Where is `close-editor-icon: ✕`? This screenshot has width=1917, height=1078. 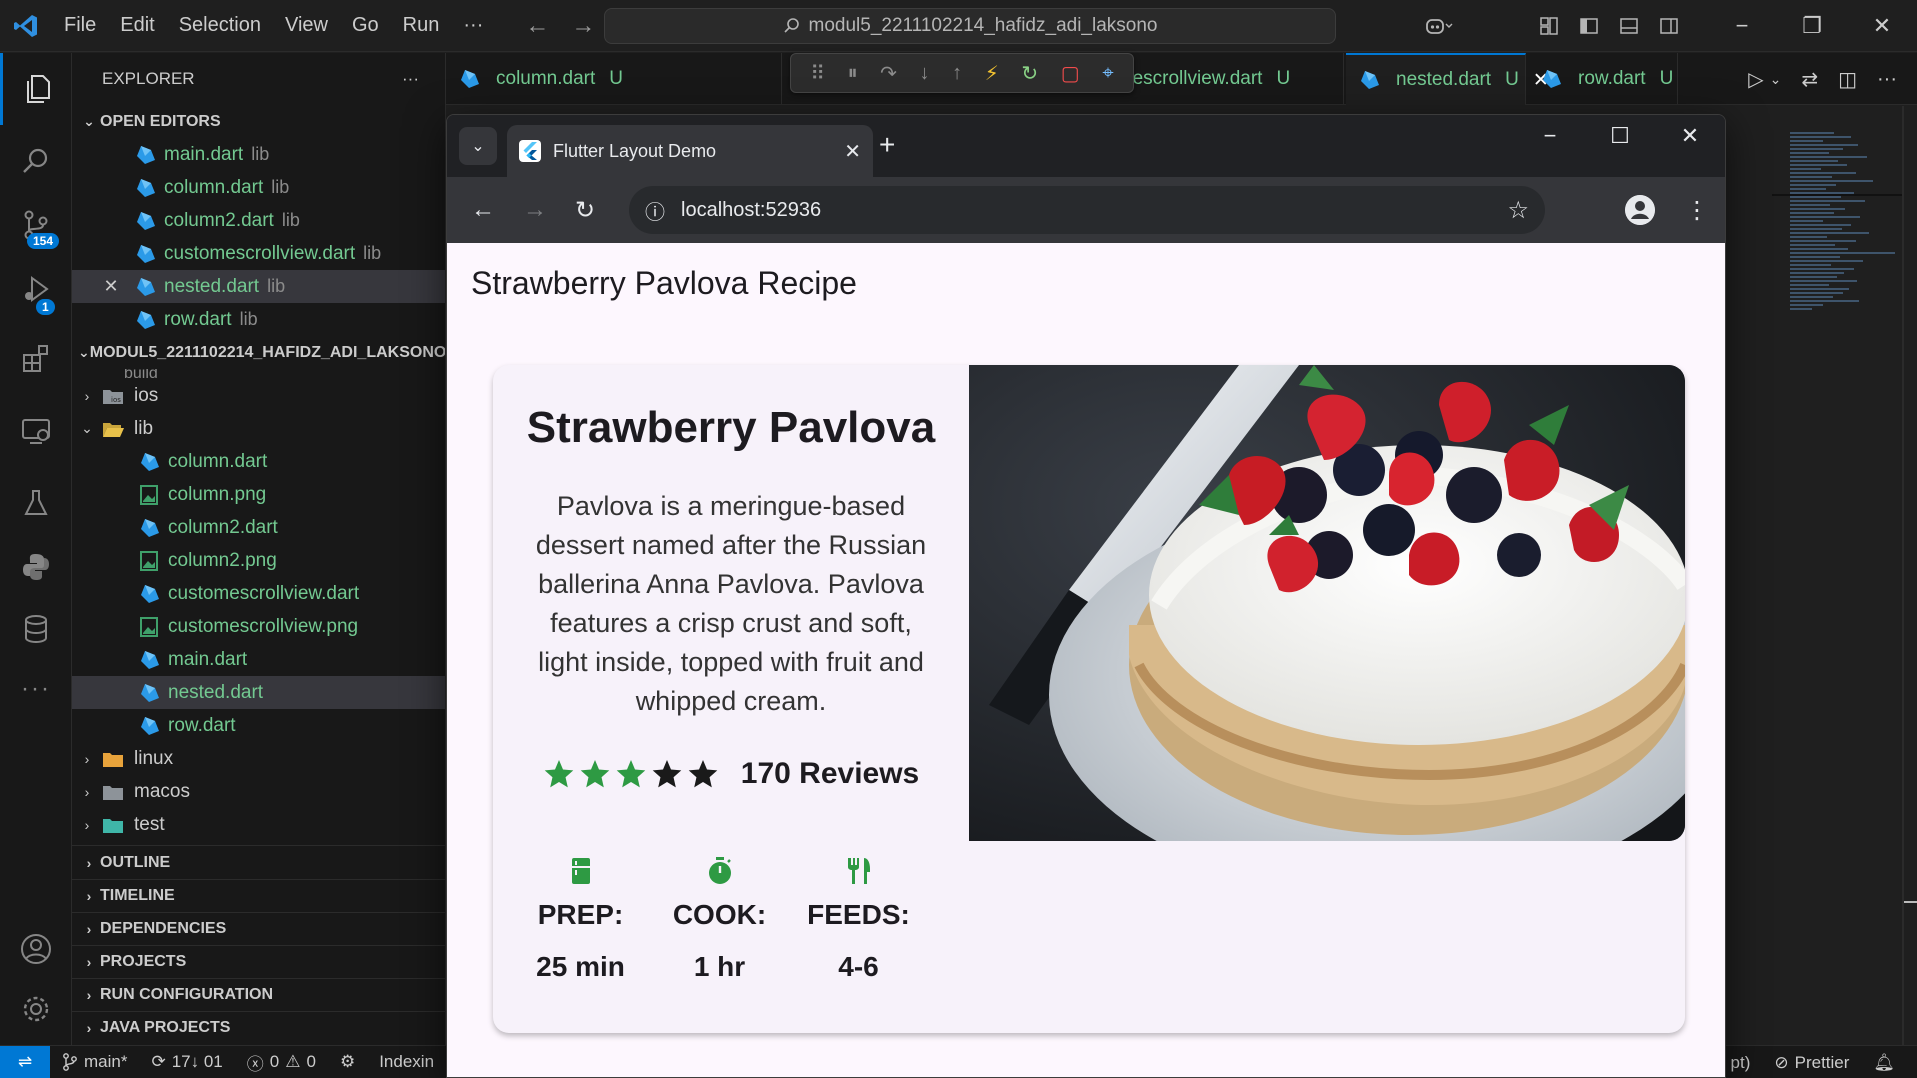
close-editor-icon: ✕ is located at coordinates (111, 286).